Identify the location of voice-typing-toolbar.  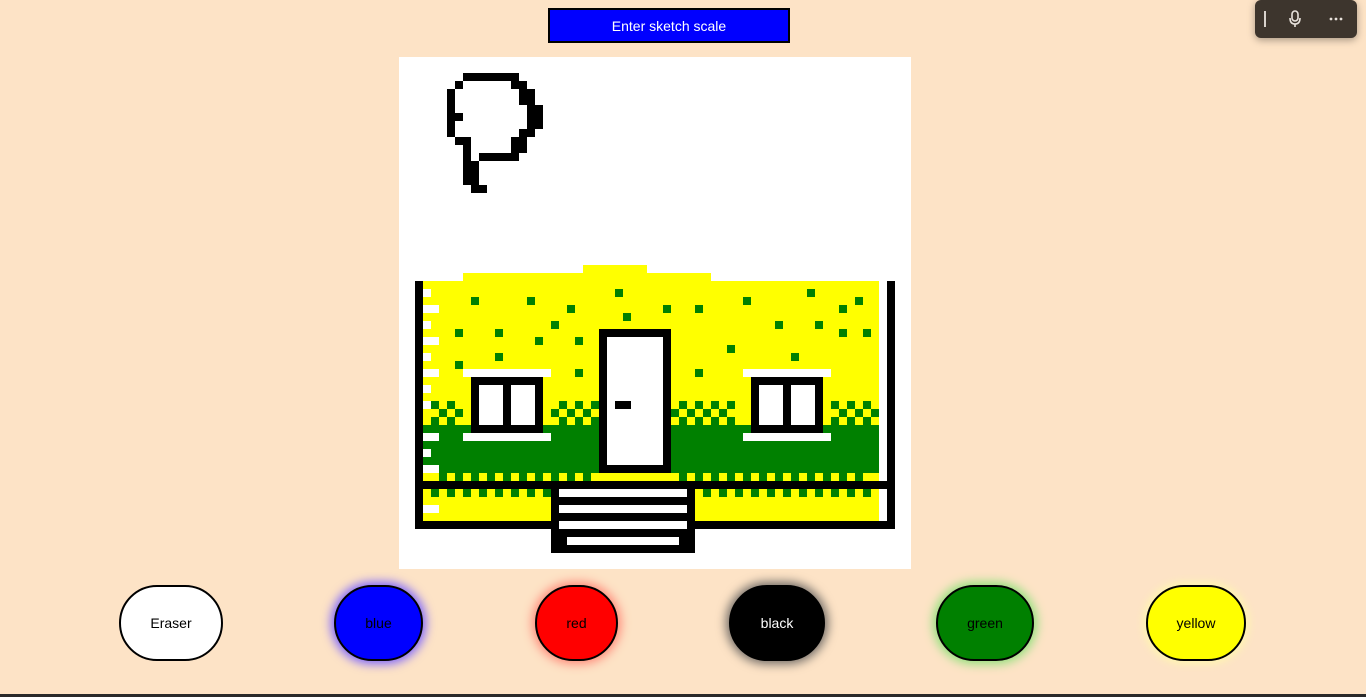
(1306, 19).